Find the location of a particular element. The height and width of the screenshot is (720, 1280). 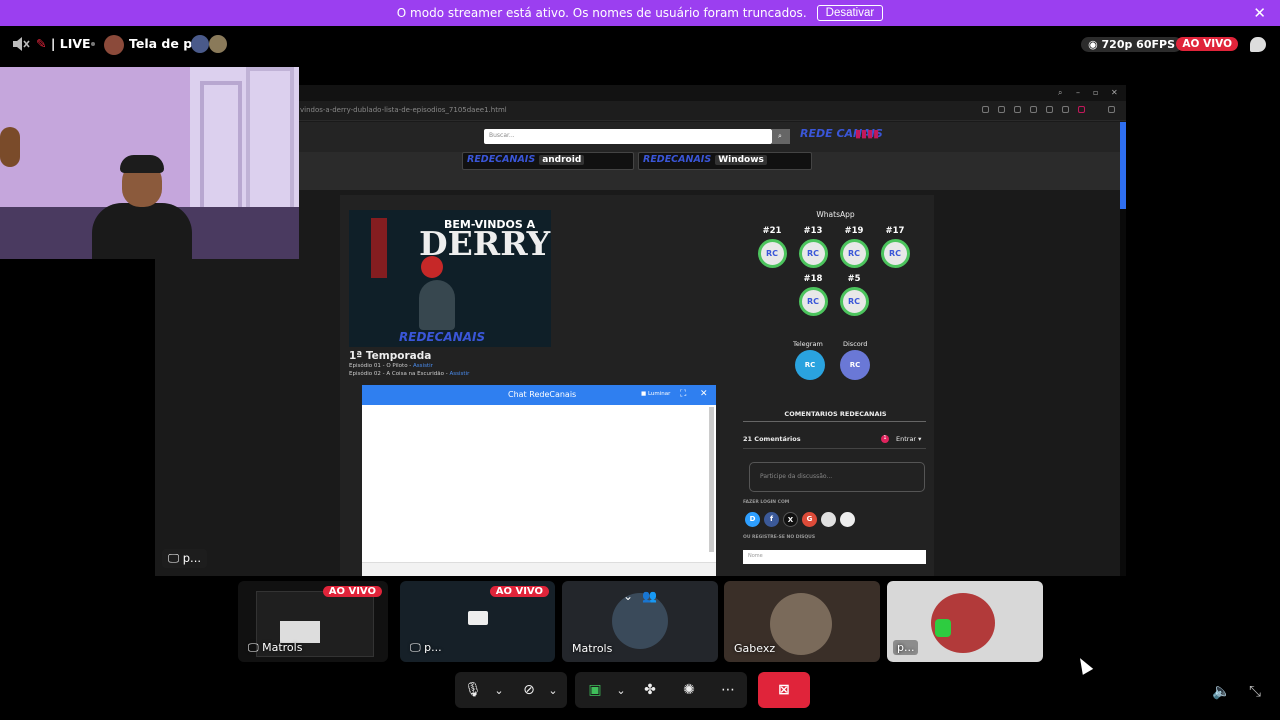

eye-icon: ◉ is located at coordinates (1095, 44).